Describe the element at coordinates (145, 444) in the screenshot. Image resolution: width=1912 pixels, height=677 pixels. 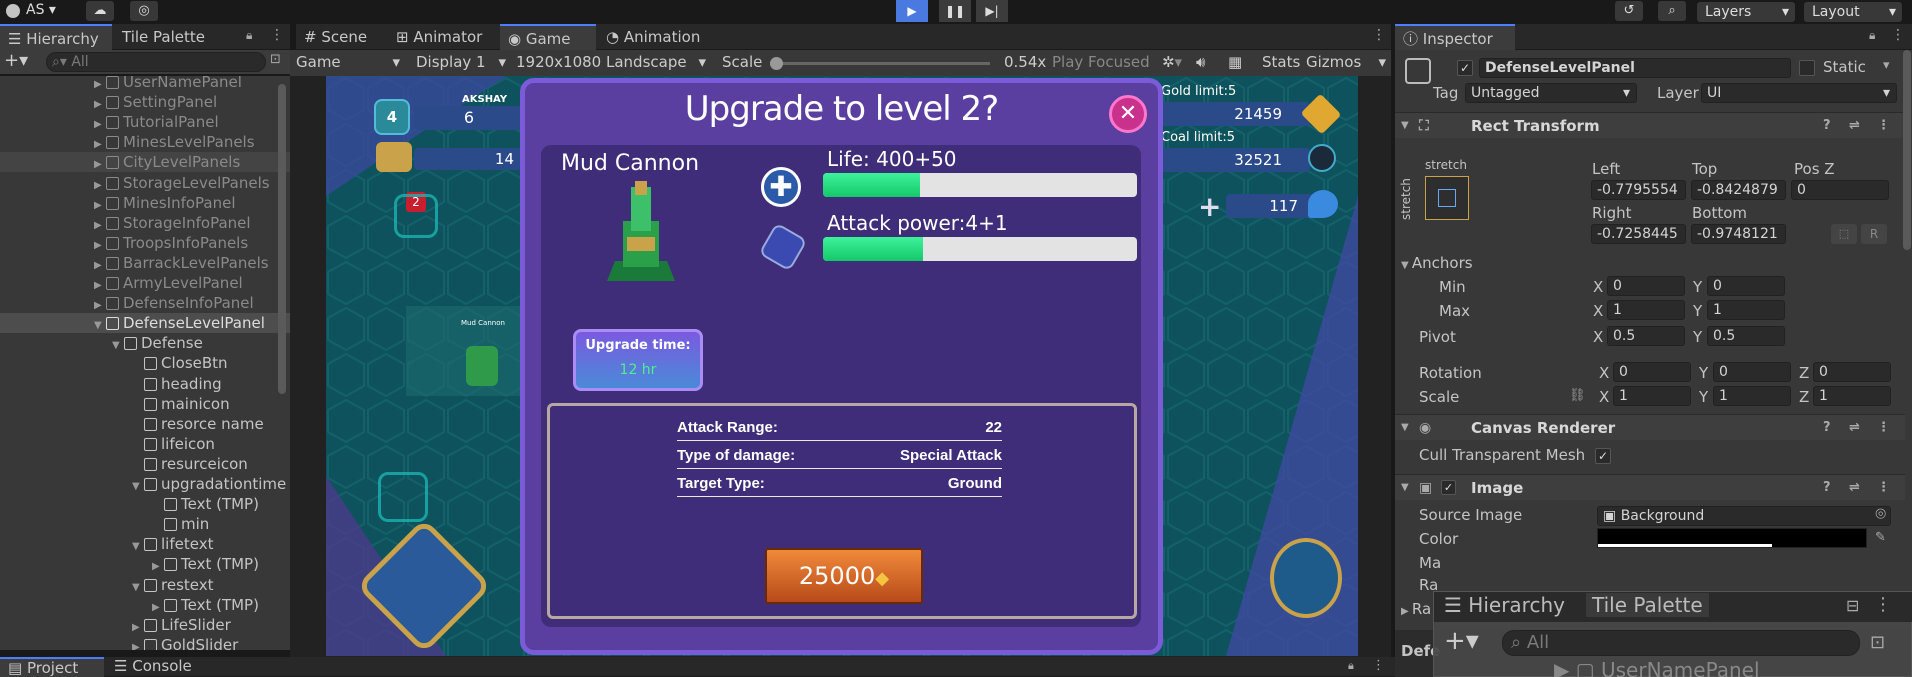
I see `hierarchy-item: lifeicon` at that location.